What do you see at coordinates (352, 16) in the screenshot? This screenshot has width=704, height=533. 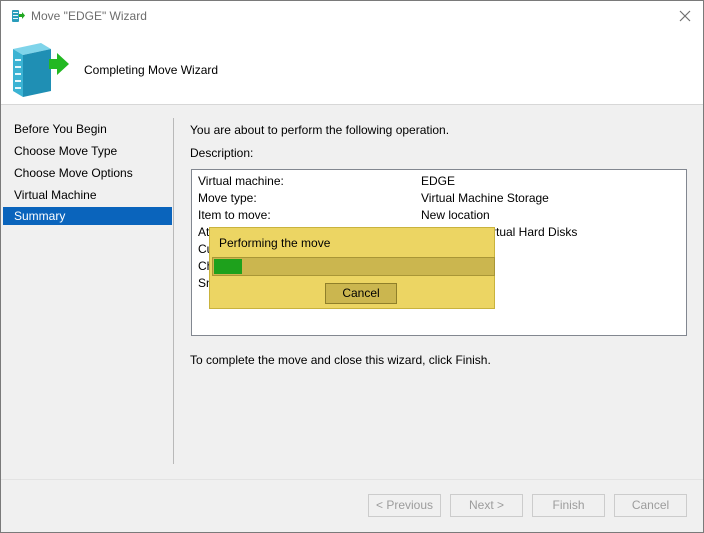 I see `title-bar: Move "EDGE" Wizard` at bounding box center [352, 16].